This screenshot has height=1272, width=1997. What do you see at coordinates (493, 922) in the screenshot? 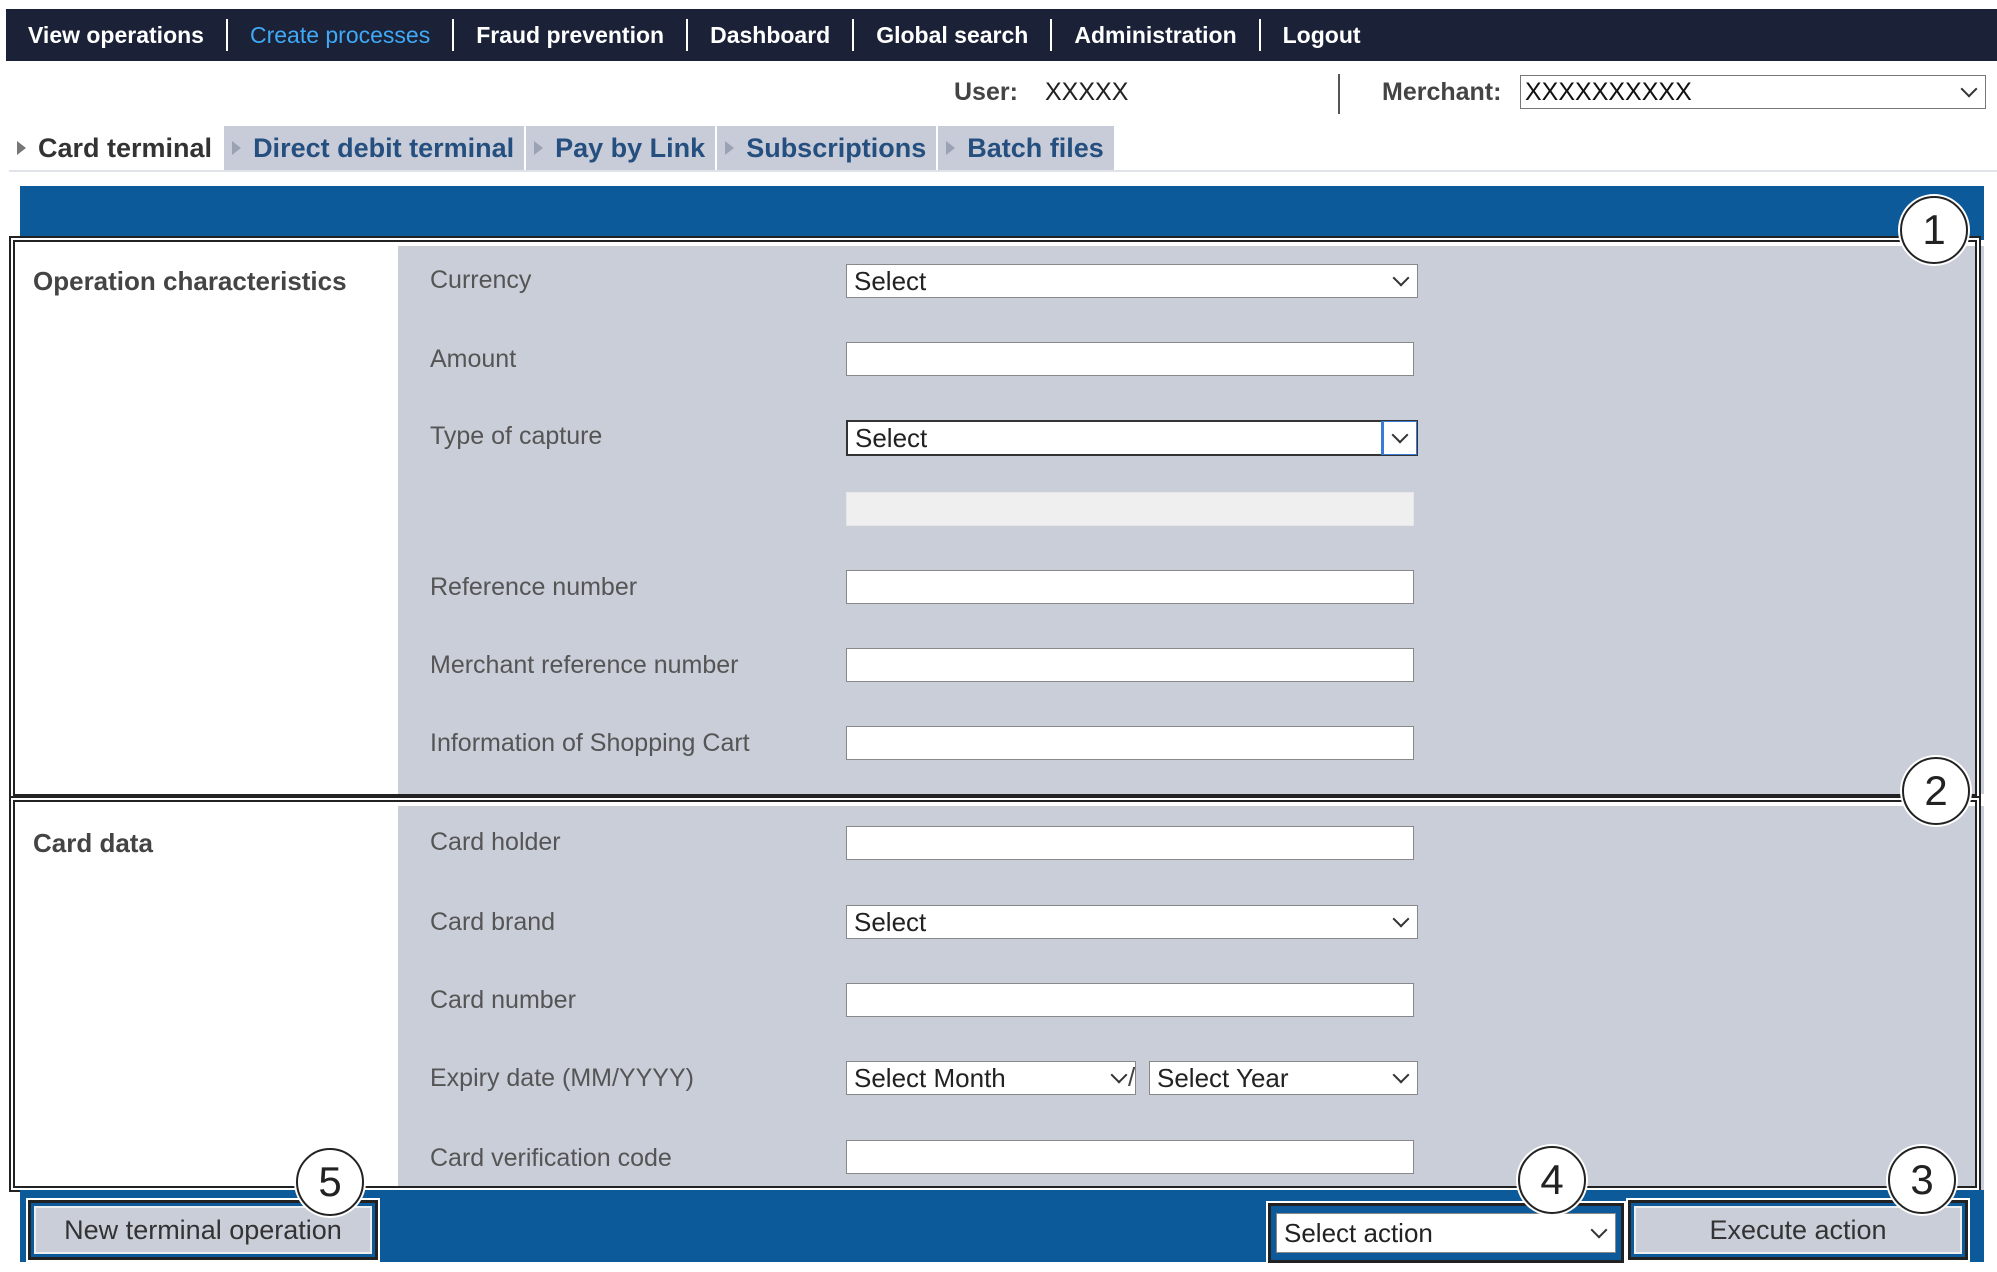
I see `card-brand-label: Card brand` at bounding box center [493, 922].